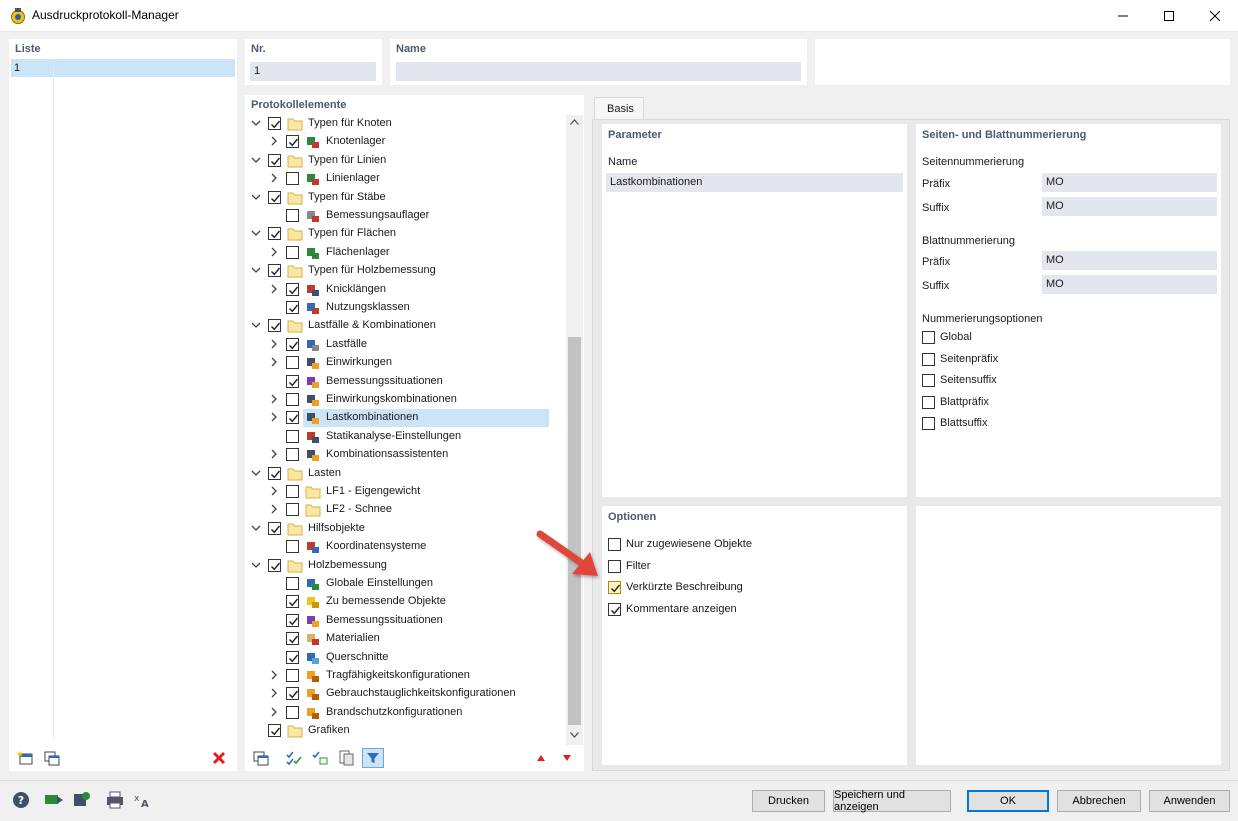 Image resolution: width=1238 pixels, height=821 pixels. I want to click on print-settings-button, so click(115, 800).